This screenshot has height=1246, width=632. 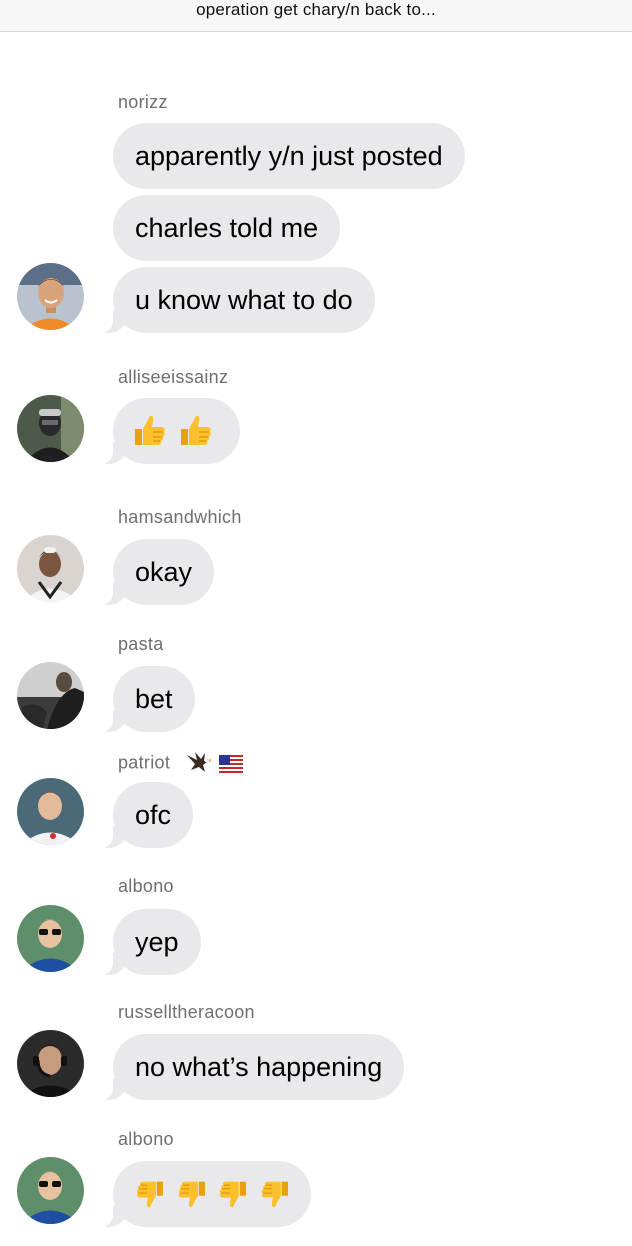 I want to click on message-bubble: yep, so click(x=150, y=942).